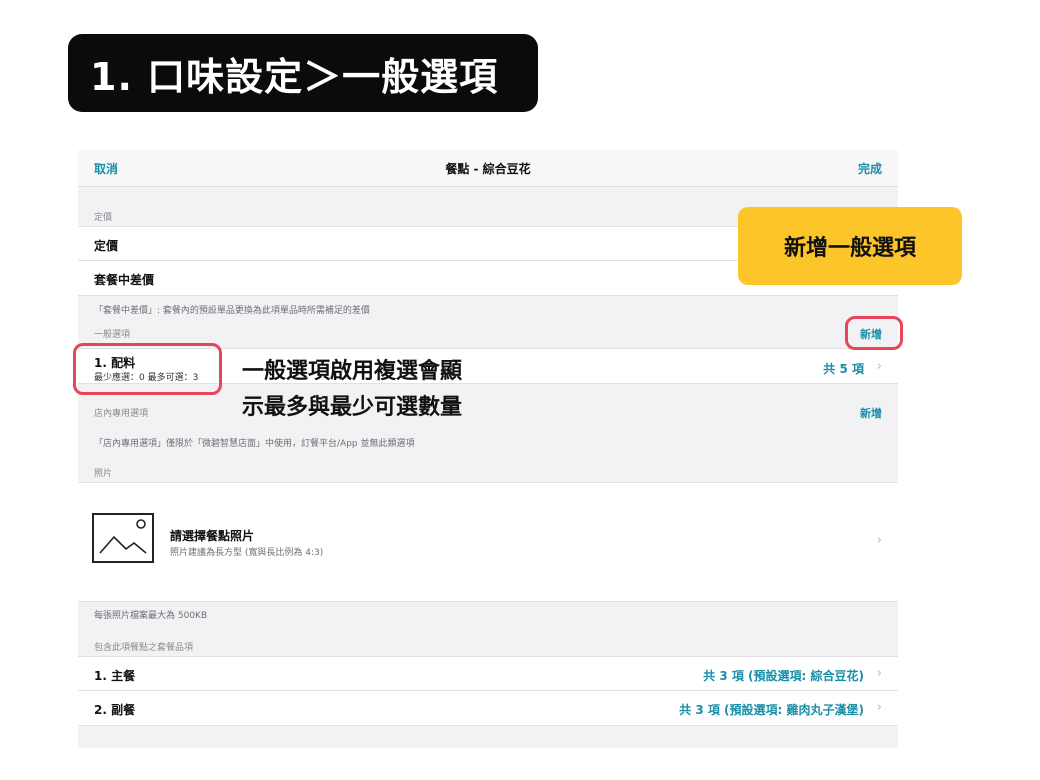 This screenshot has width=1040, height=780. Describe the element at coordinates (488, 542) in the screenshot. I see `photo-picker-row: 請選擇餐點照片 照片建議為長方型 (寬與長比例為 4:3) ›` at that location.